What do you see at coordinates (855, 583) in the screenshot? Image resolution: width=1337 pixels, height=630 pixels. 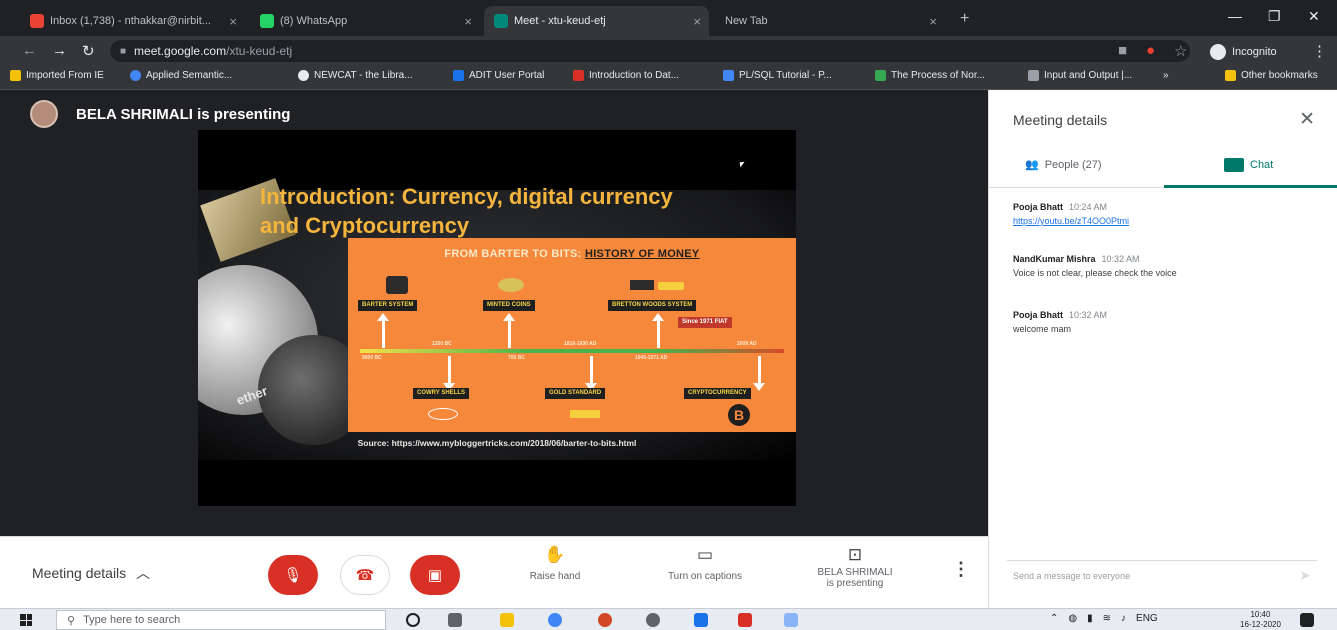 I see `presenting-line2: is presenting` at bounding box center [855, 583].